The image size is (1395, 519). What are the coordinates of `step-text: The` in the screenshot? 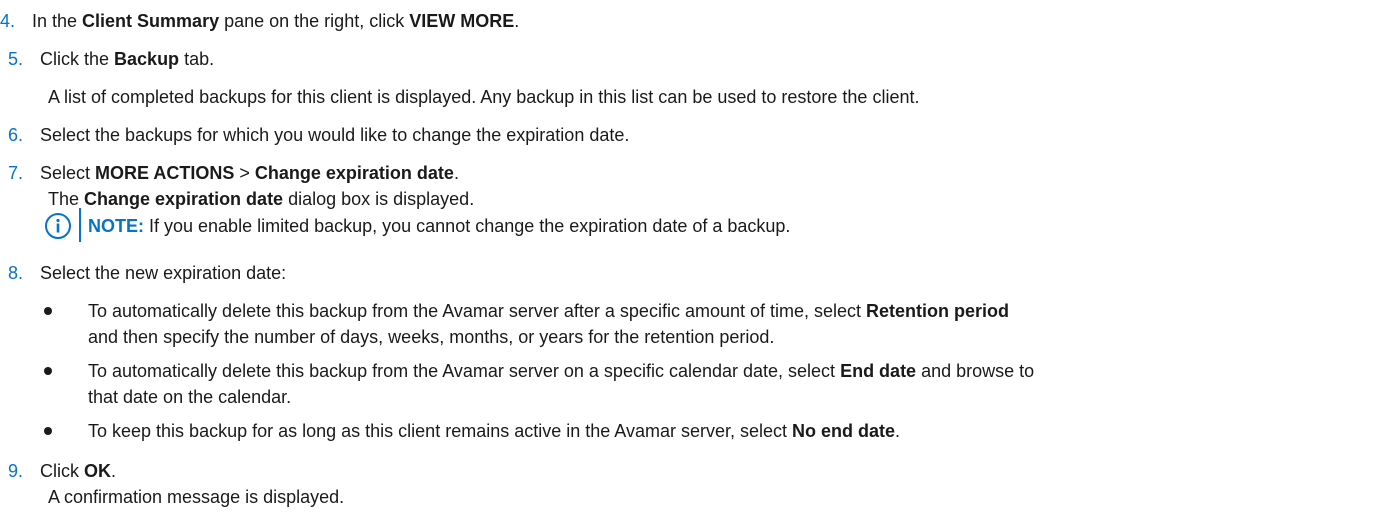 It's located at (66, 199).